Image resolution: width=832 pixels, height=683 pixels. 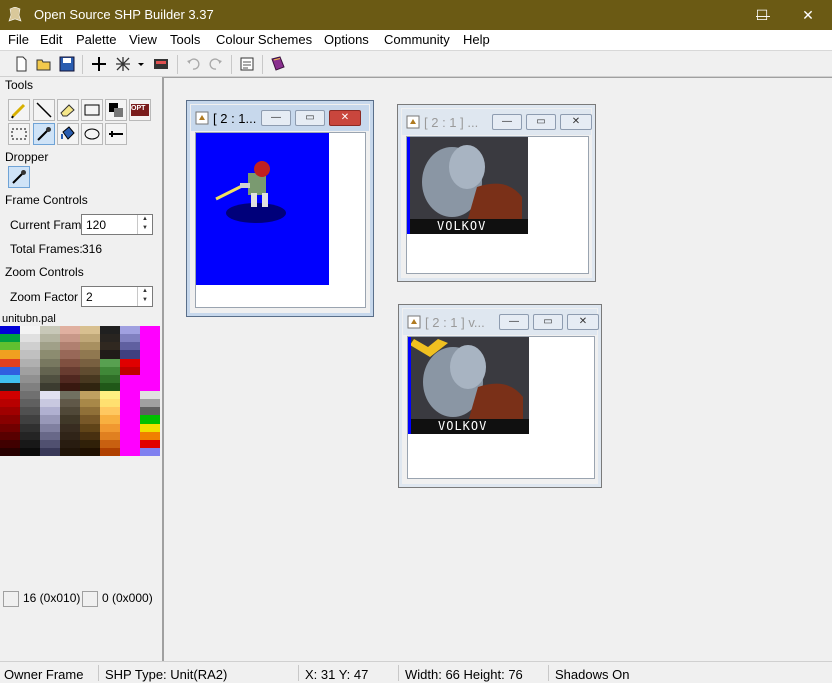 I want to click on zoom-factor-spinner: 2 ▲ ▼, so click(x=117, y=296).